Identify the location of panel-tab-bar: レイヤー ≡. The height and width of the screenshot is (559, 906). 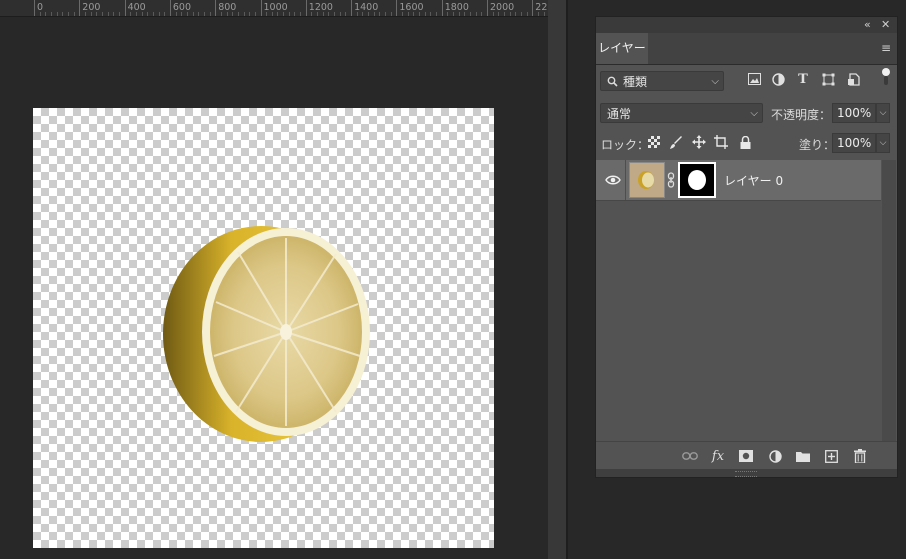
(746, 49).